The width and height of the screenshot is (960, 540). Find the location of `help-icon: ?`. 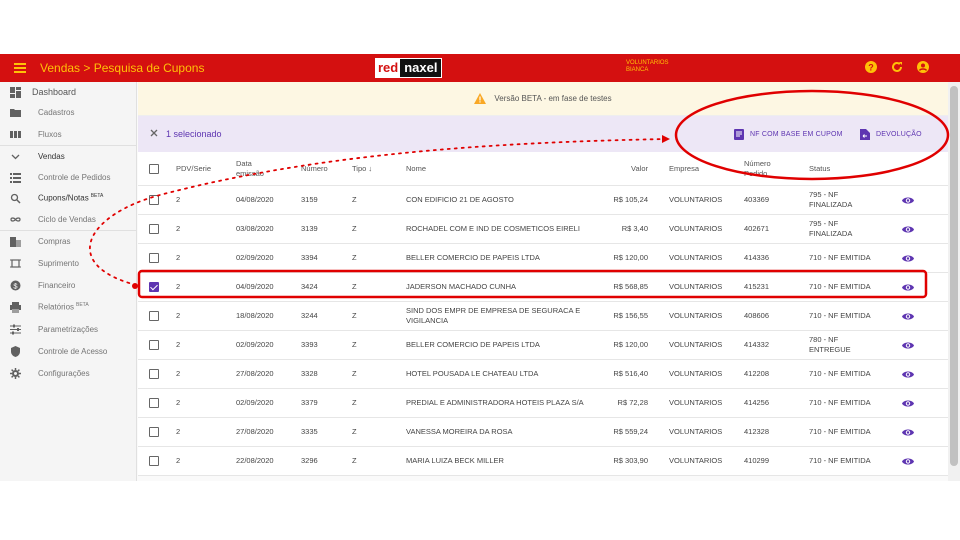

help-icon: ? is located at coordinates (871, 67).